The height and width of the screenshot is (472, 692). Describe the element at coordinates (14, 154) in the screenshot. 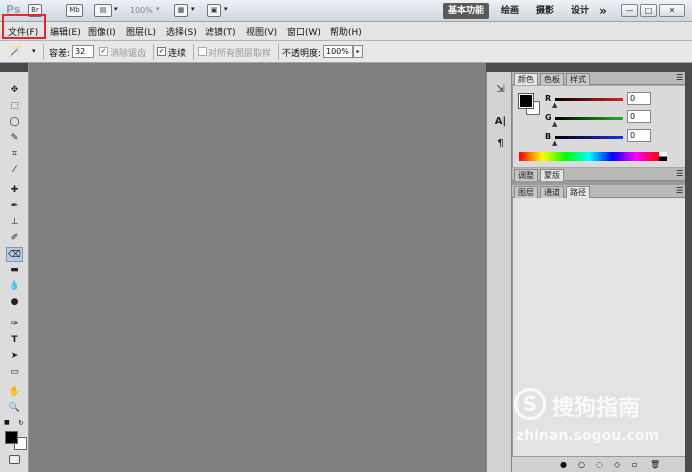

I see `crop-tool-icon: ⌗` at that location.